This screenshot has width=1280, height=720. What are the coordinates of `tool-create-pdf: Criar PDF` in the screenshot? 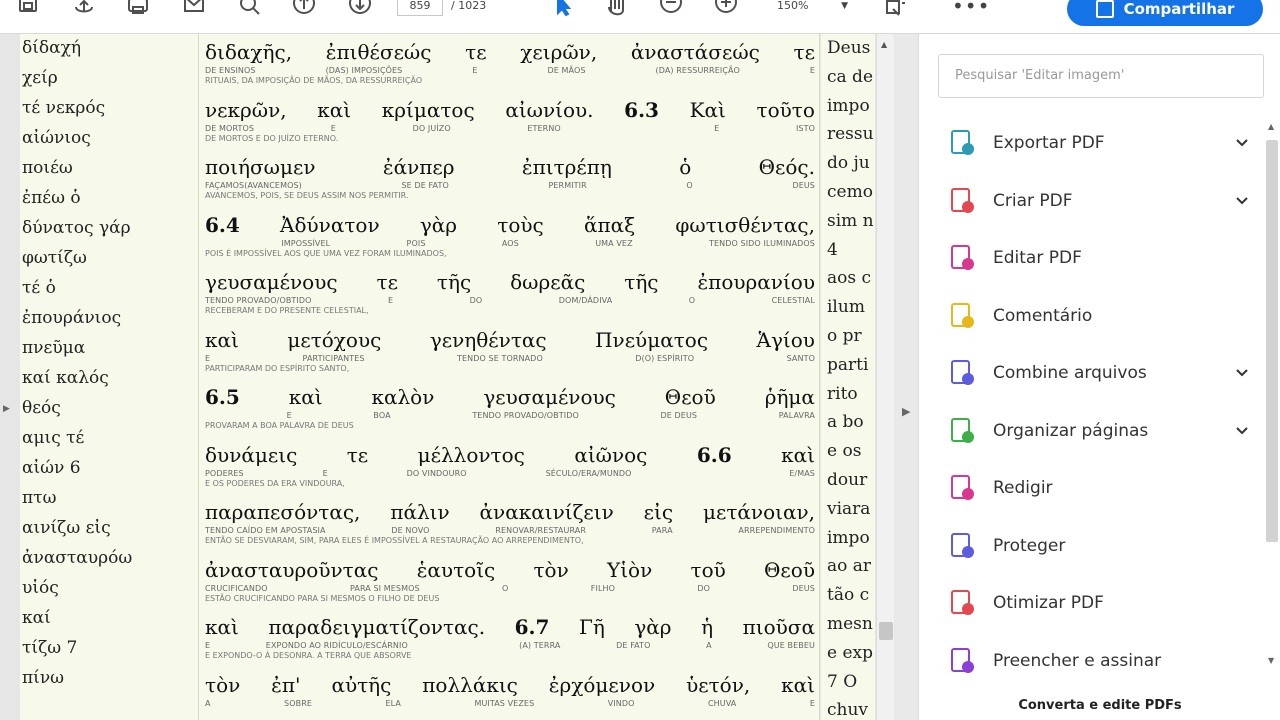 It's located at (1097, 201).